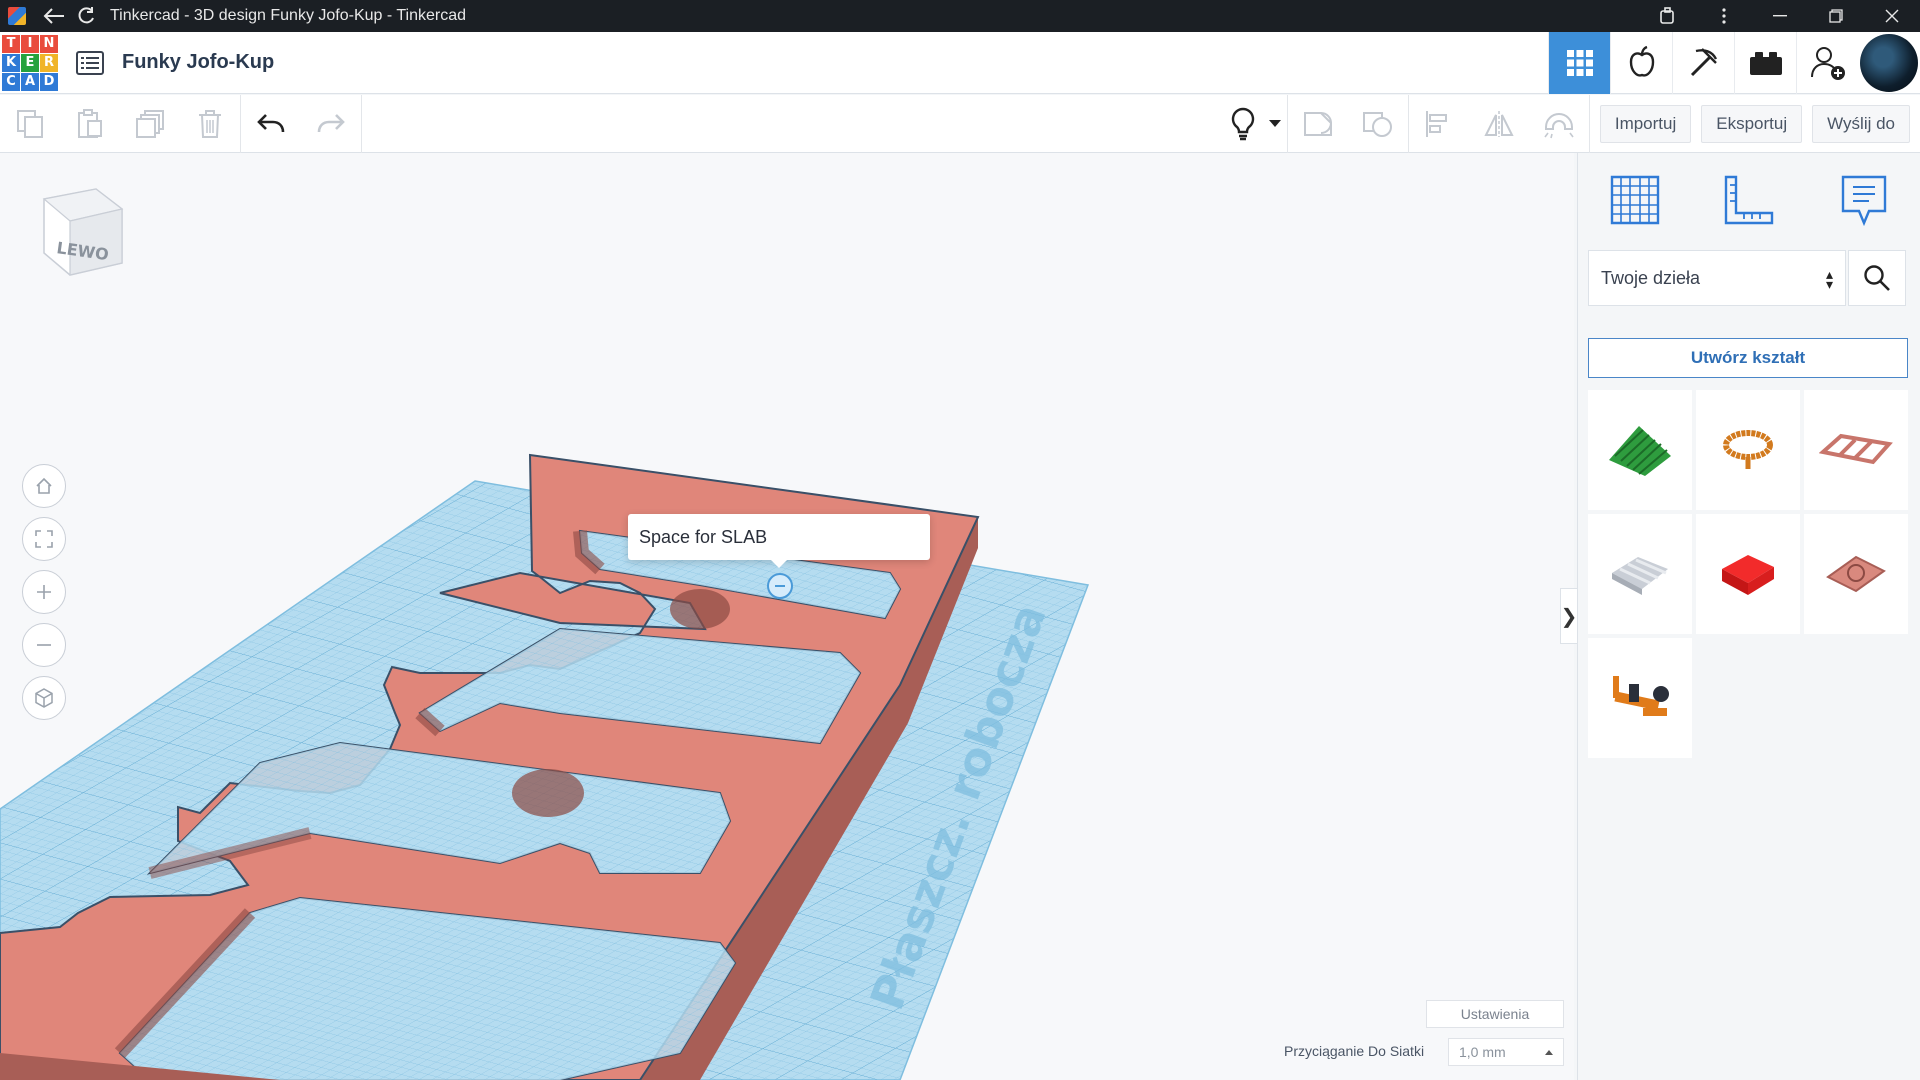  I want to click on magnet-icon, so click(1559, 126).